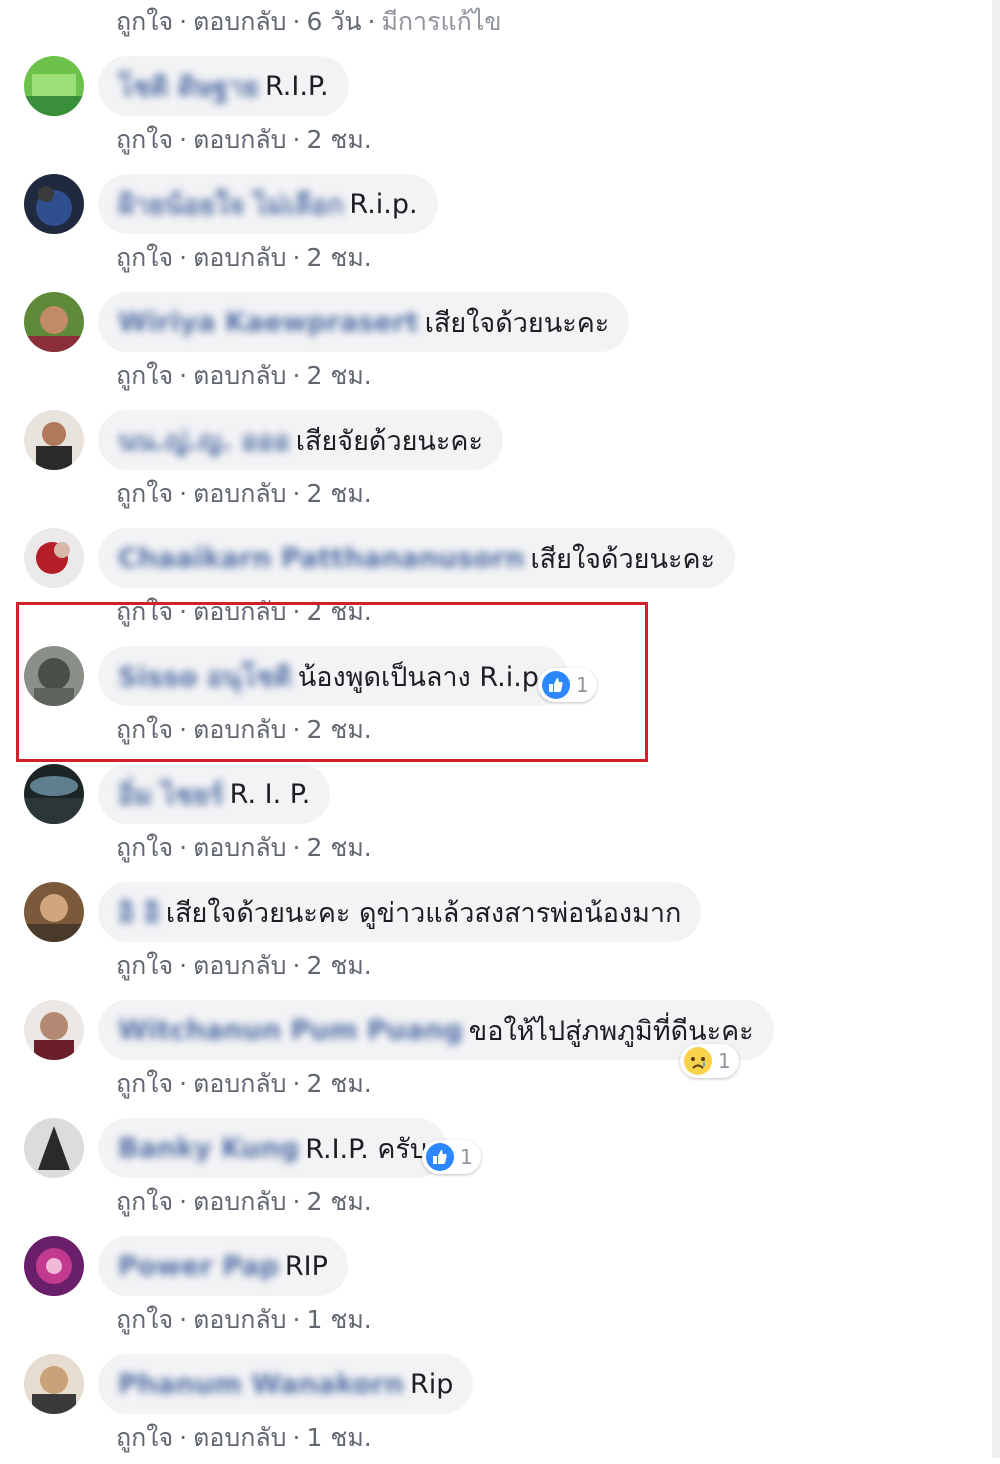 This screenshot has height=1464, width=1000. What do you see at coordinates (290, 1030) in the screenshot?
I see `comment-author: Witchanun Pum Puang` at bounding box center [290, 1030].